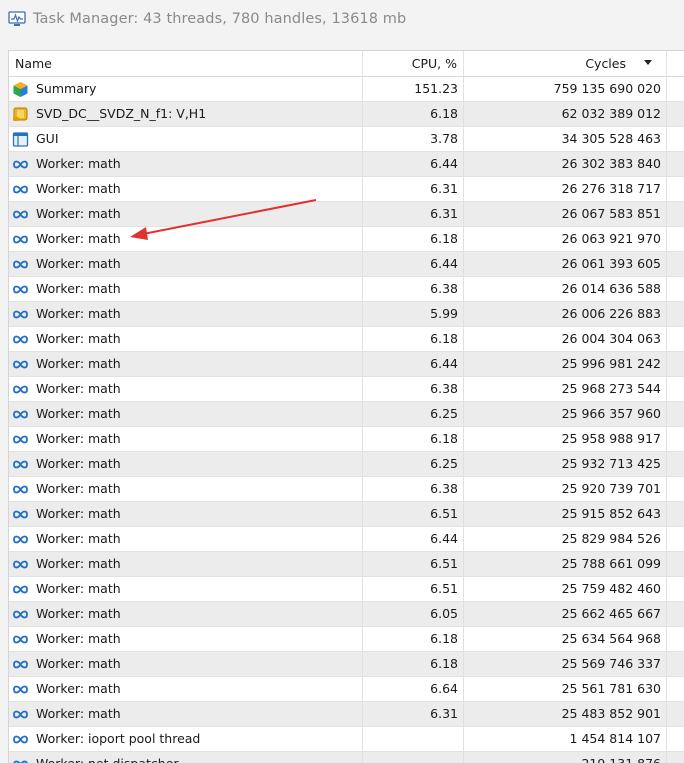 This screenshot has height=763, width=684. Describe the element at coordinates (346, 239) in the screenshot. I see `table-row: Worker: math 6.18 26 063 921 970` at that location.